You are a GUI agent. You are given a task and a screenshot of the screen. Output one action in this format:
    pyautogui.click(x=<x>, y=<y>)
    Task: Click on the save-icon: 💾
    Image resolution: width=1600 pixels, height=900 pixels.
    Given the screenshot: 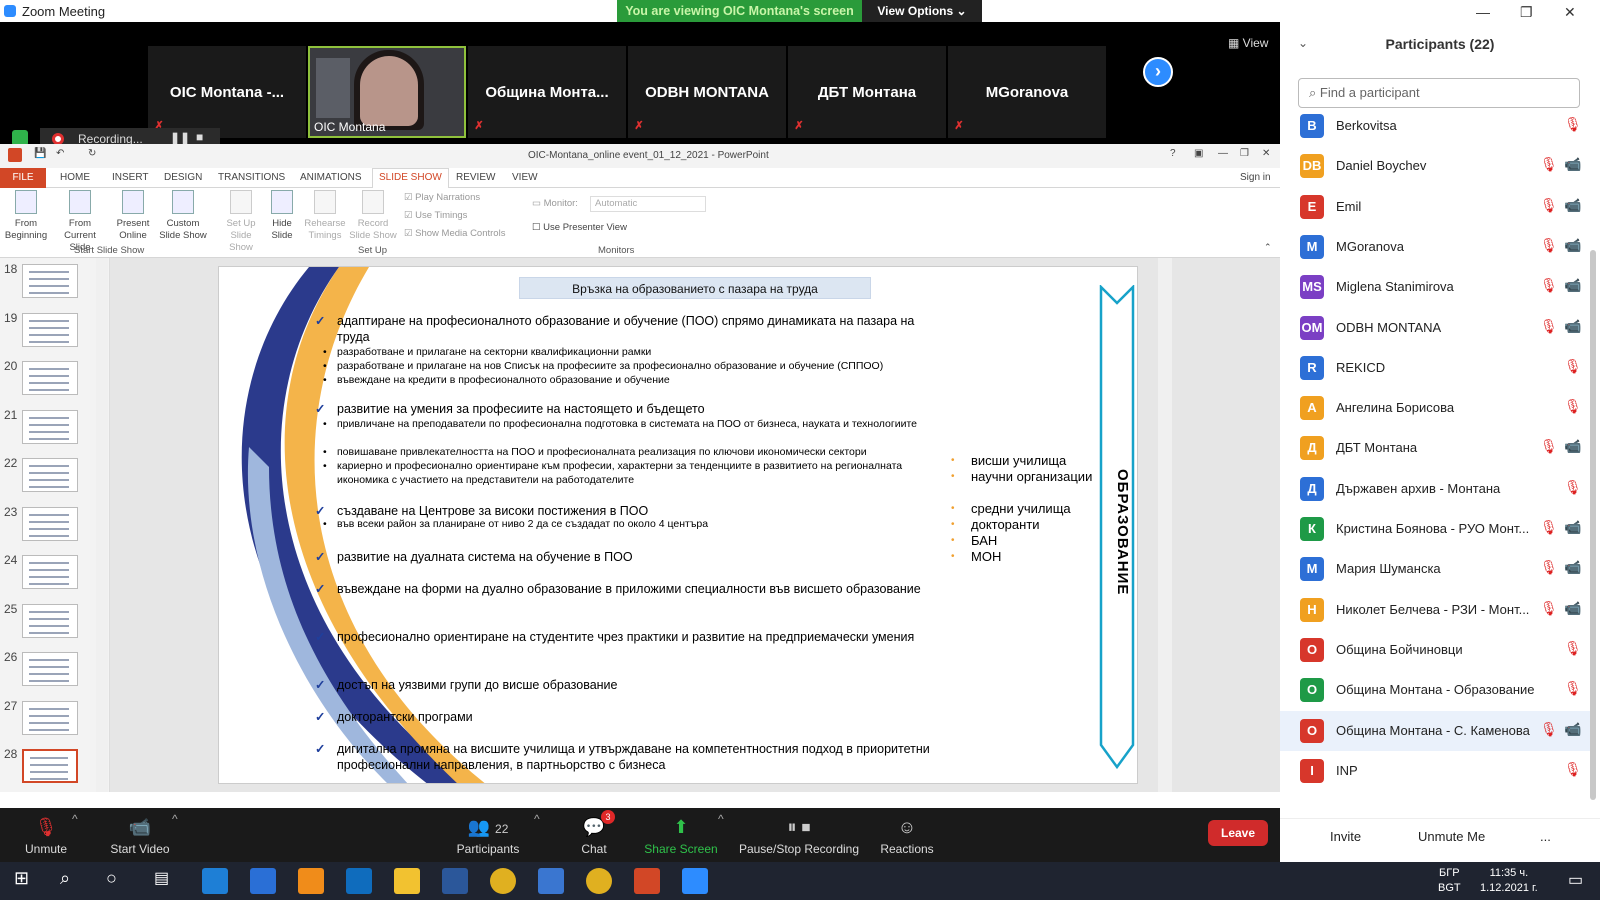 What is the action you would take?
    pyautogui.click(x=40, y=153)
    